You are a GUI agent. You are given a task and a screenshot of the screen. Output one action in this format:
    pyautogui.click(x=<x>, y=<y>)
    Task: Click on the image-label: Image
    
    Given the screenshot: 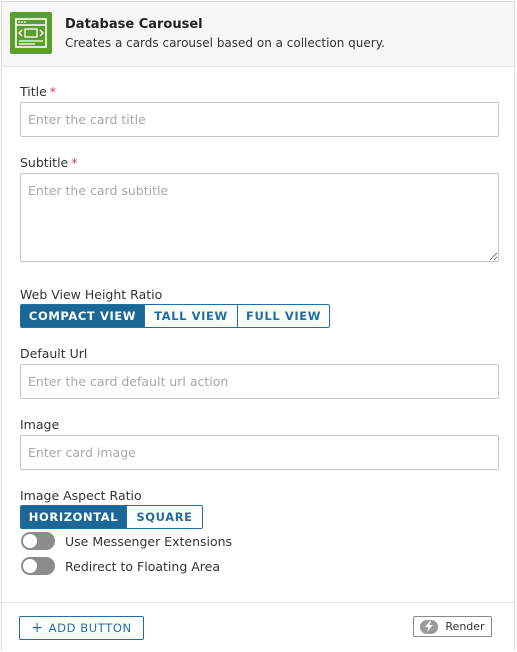 What is the action you would take?
    pyautogui.click(x=40, y=424)
    